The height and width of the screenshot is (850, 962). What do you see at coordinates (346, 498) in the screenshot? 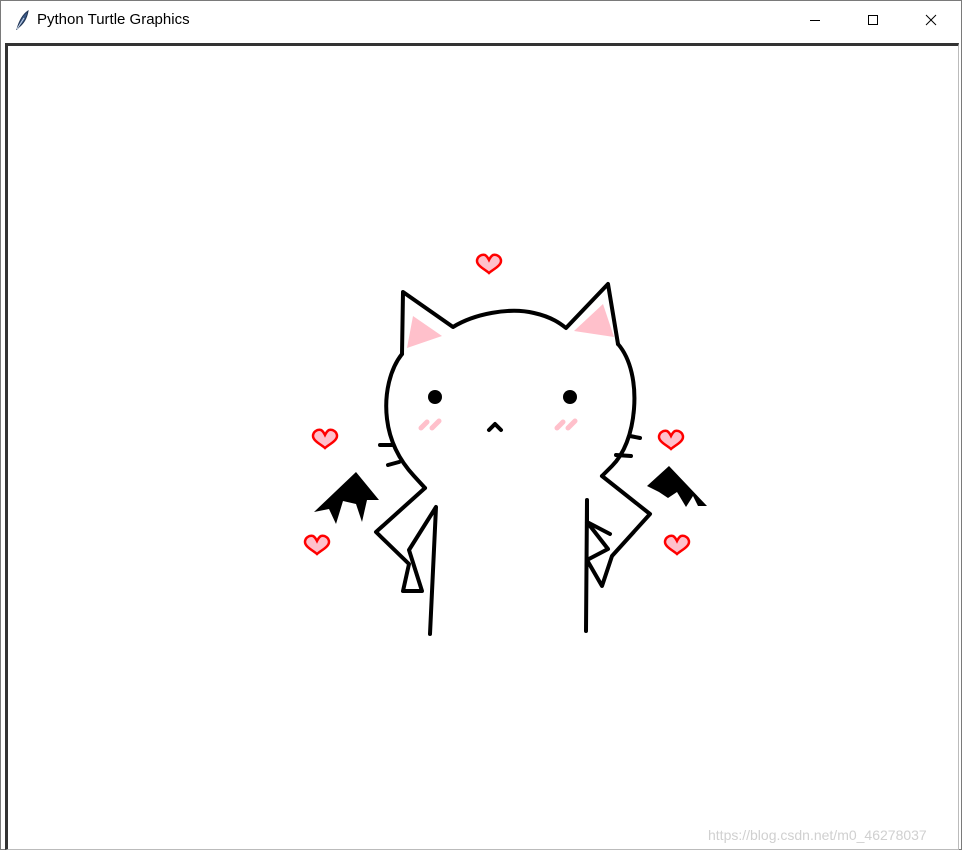
I see `left-wing` at bounding box center [346, 498].